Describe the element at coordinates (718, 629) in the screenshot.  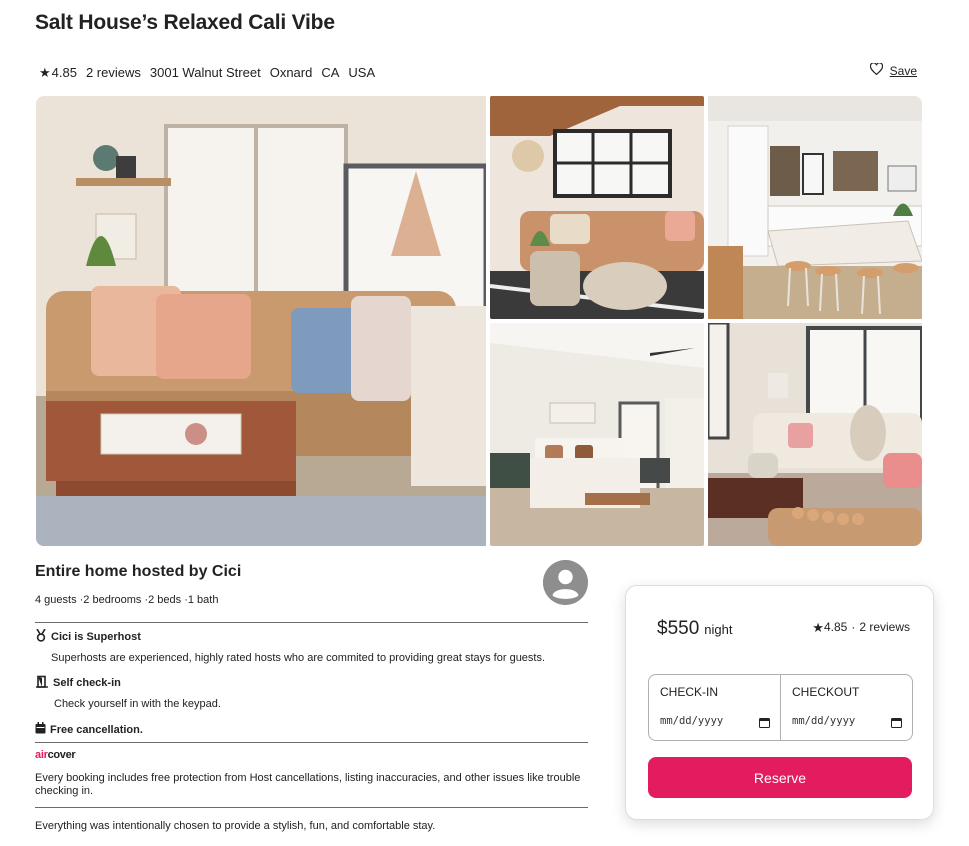
I see `price-unit: night` at that location.